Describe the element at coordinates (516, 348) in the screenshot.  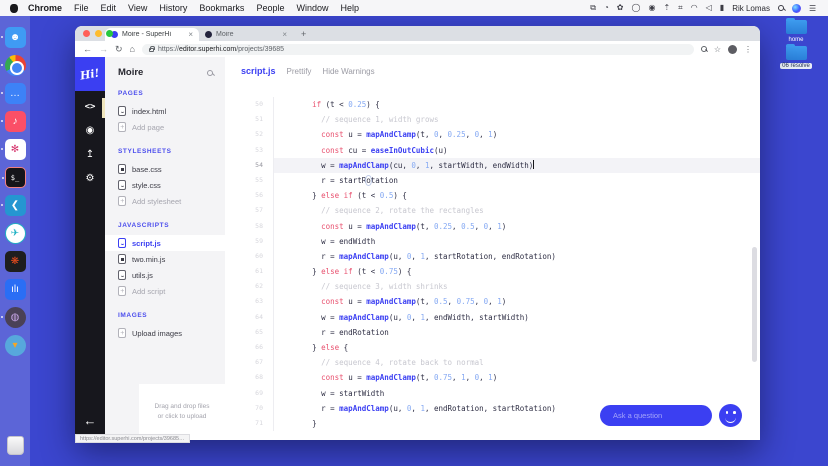
I see `code-text: } else {` at that location.